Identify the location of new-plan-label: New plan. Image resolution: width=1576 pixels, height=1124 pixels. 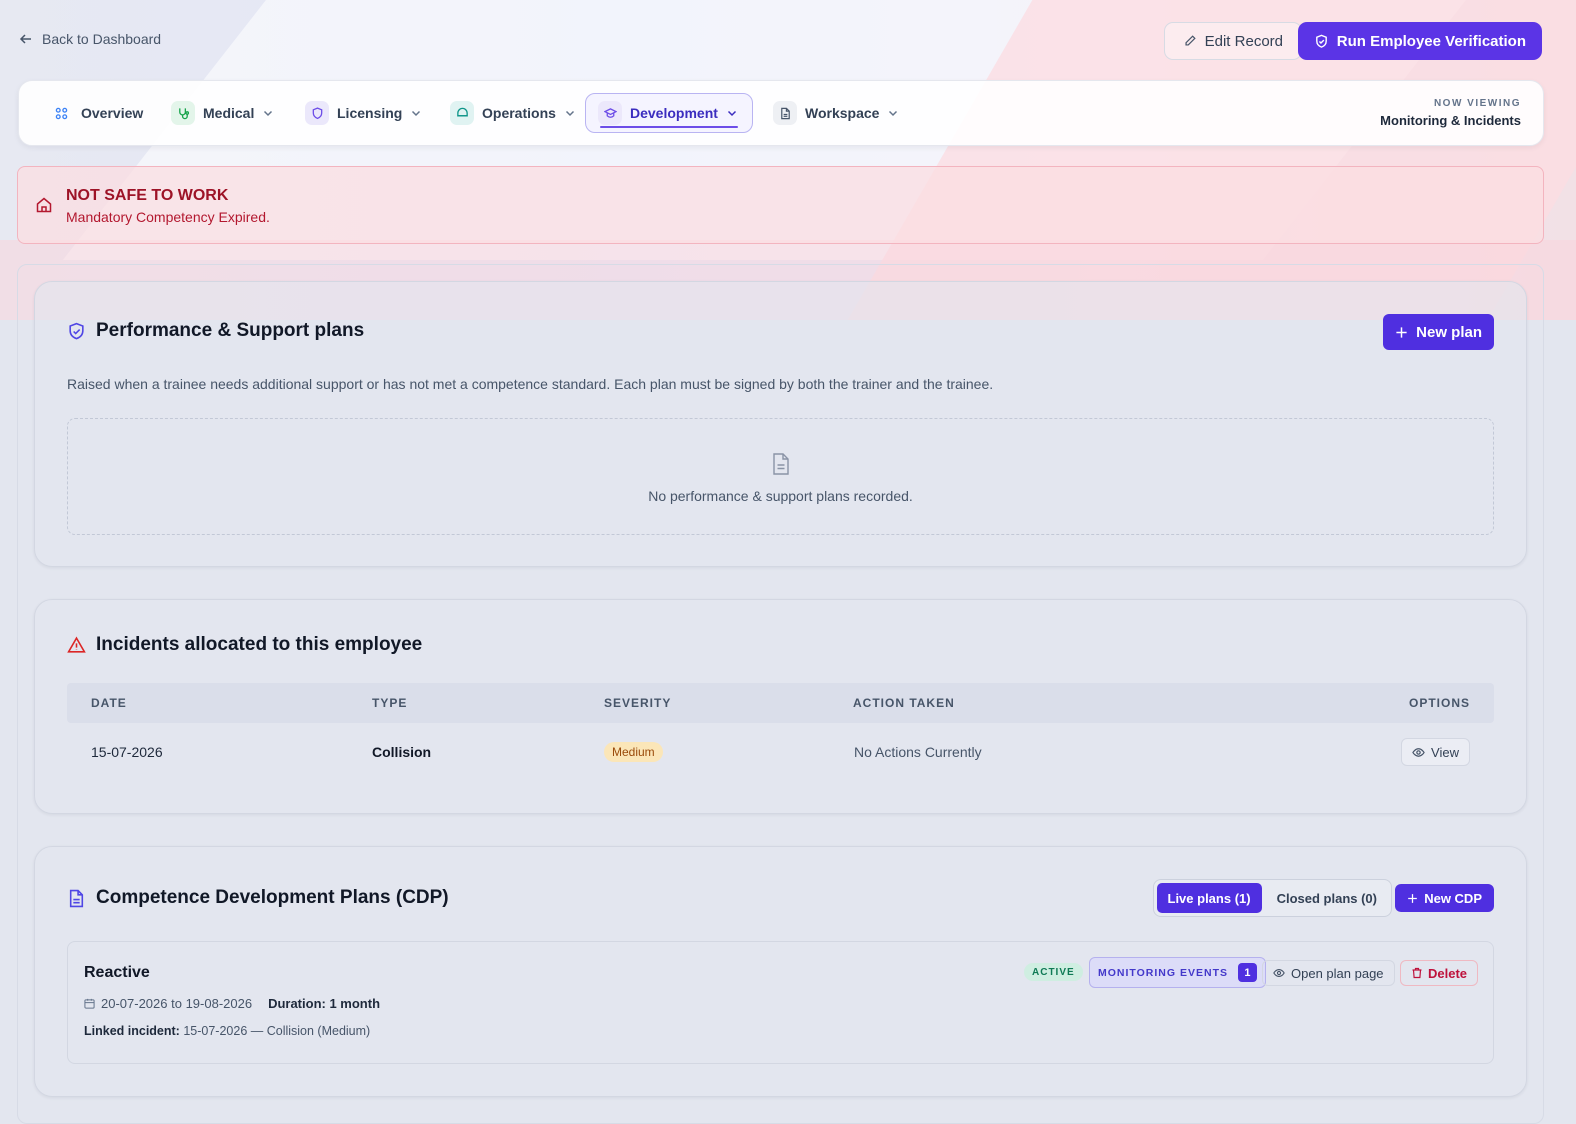
(1449, 332).